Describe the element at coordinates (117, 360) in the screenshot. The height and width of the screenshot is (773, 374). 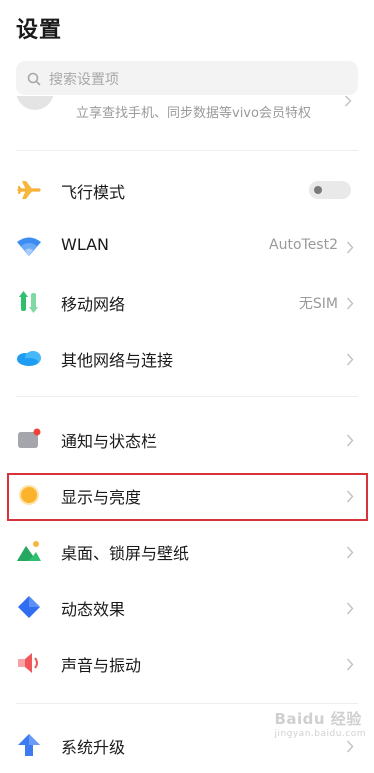
I see `settings-item-label: 其他网络与连接` at that location.